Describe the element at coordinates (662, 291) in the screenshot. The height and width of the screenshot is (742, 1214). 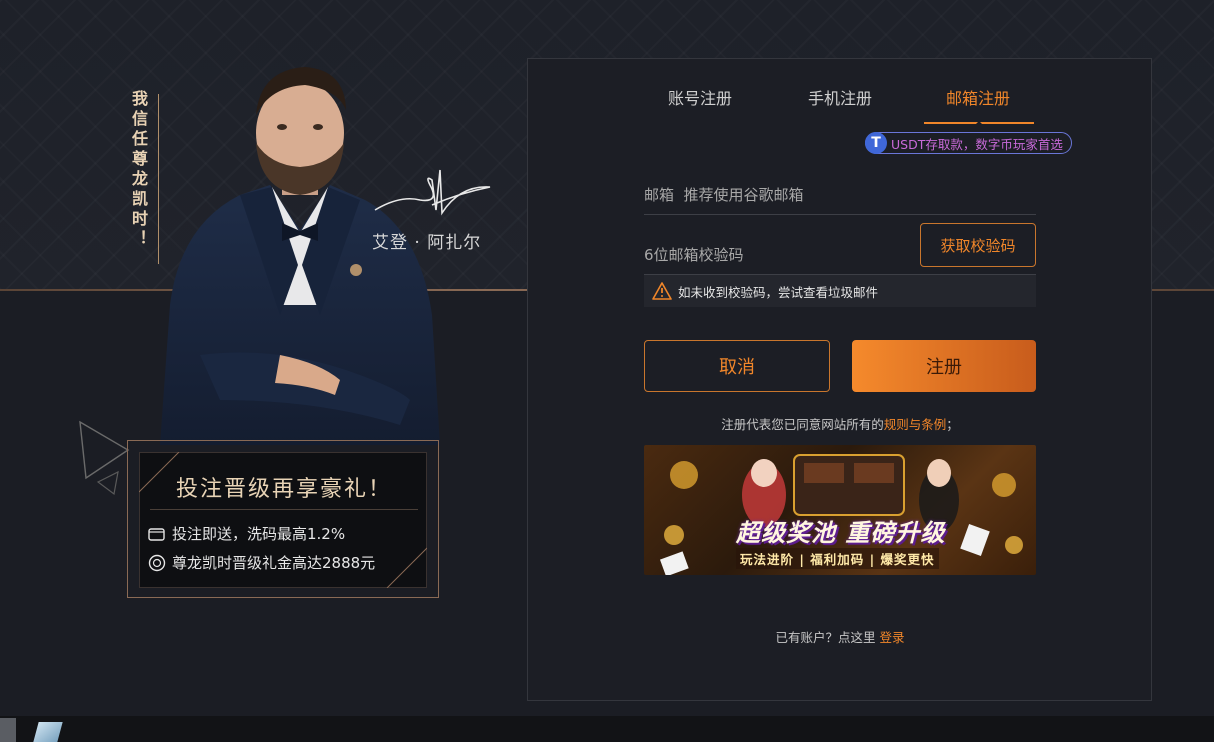
I see `warning-icon` at that location.